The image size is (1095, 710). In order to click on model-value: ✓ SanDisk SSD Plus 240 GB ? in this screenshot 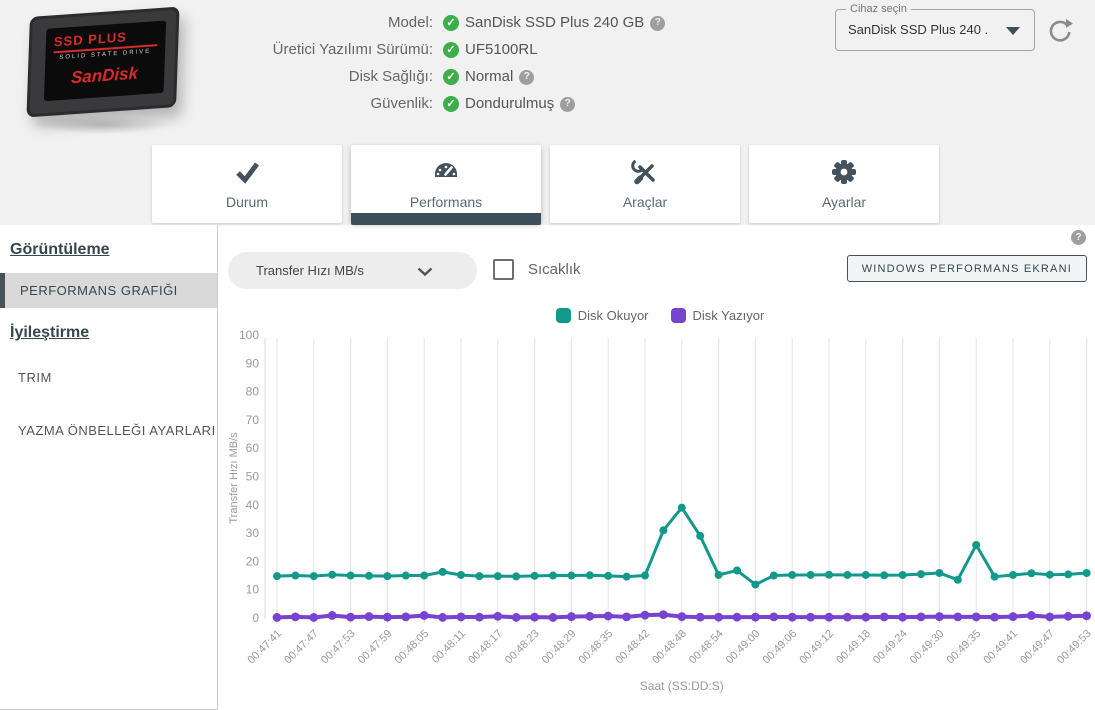, I will do `click(554, 23)`.